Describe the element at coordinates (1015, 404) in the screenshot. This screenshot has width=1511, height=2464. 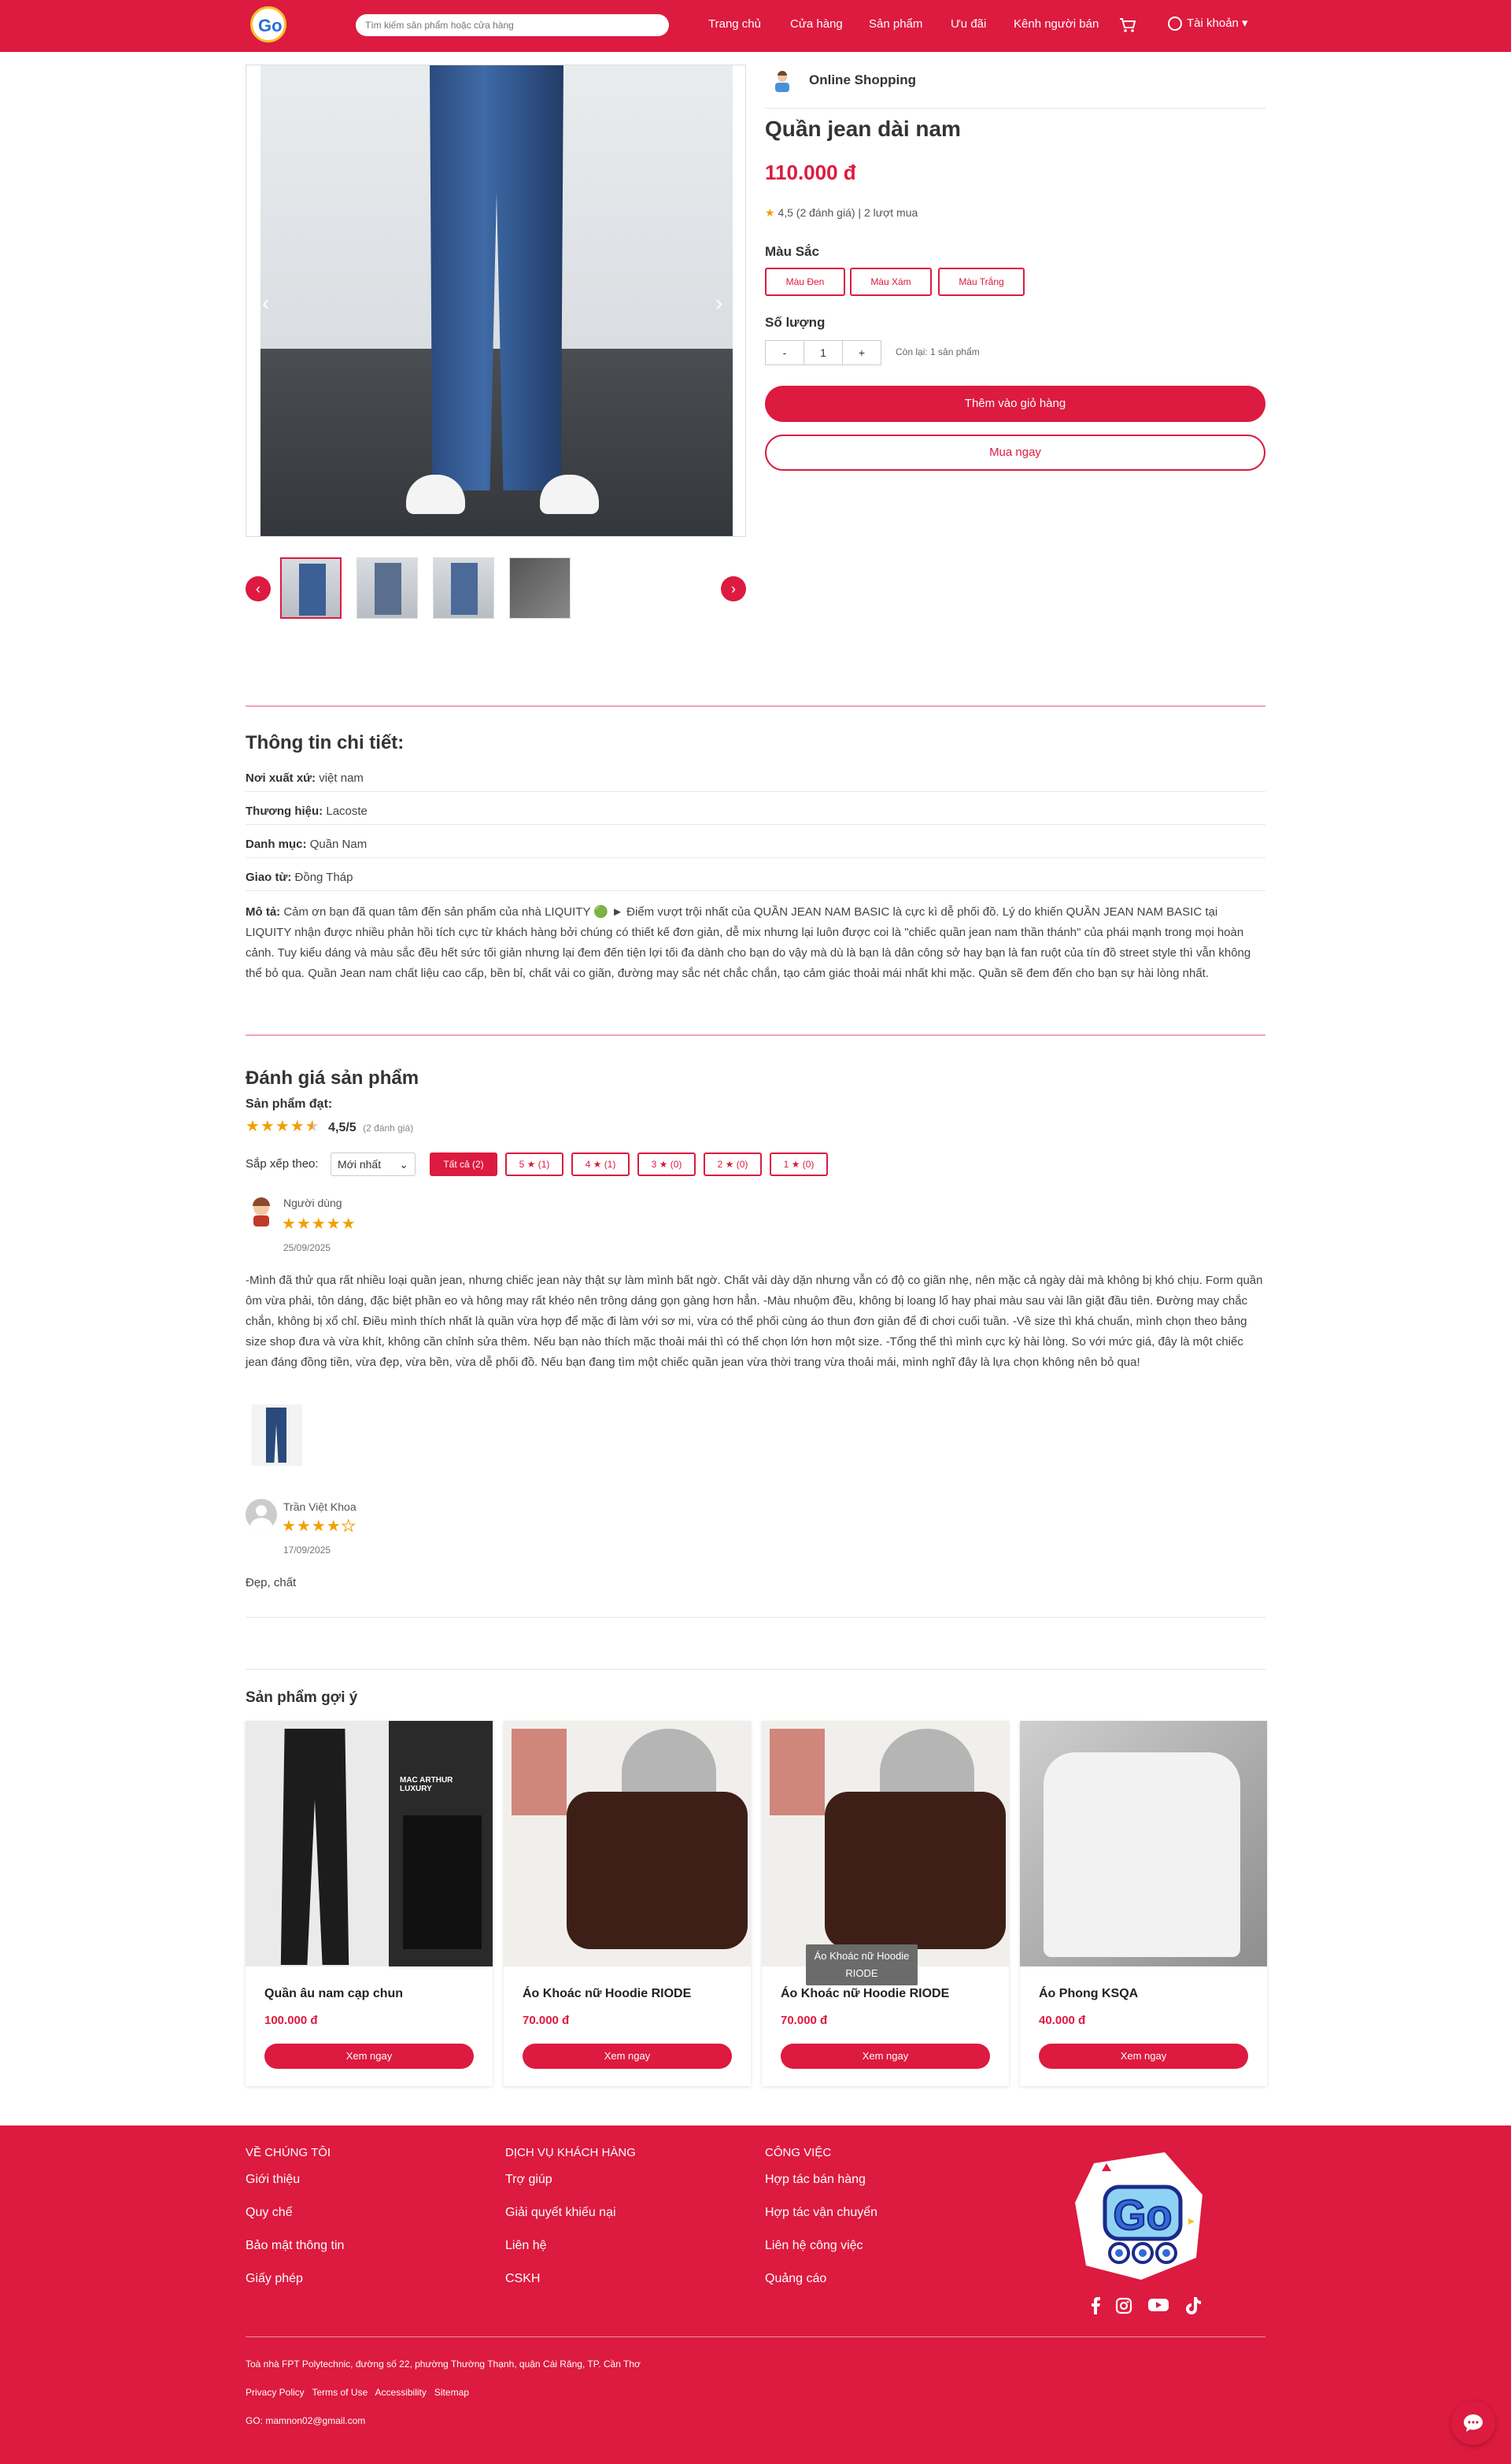
I see `add-to-cart-button: Thêm vào giỏ hàng` at that location.